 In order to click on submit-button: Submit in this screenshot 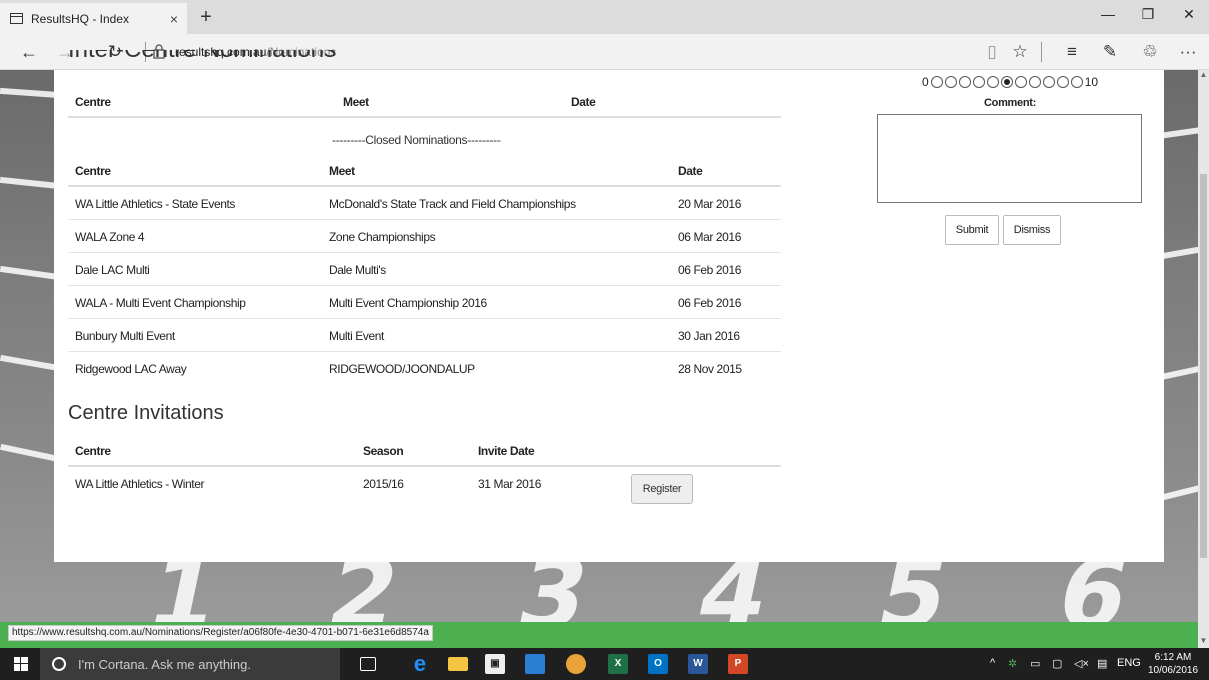, I will do `click(972, 230)`.